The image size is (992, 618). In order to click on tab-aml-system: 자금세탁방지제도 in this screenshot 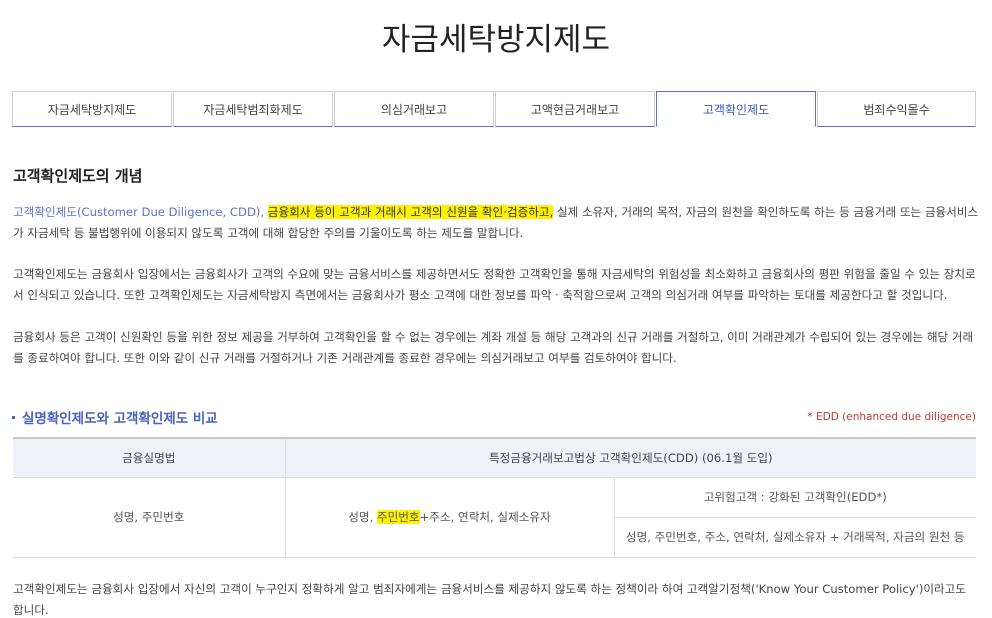, I will do `click(92, 109)`.